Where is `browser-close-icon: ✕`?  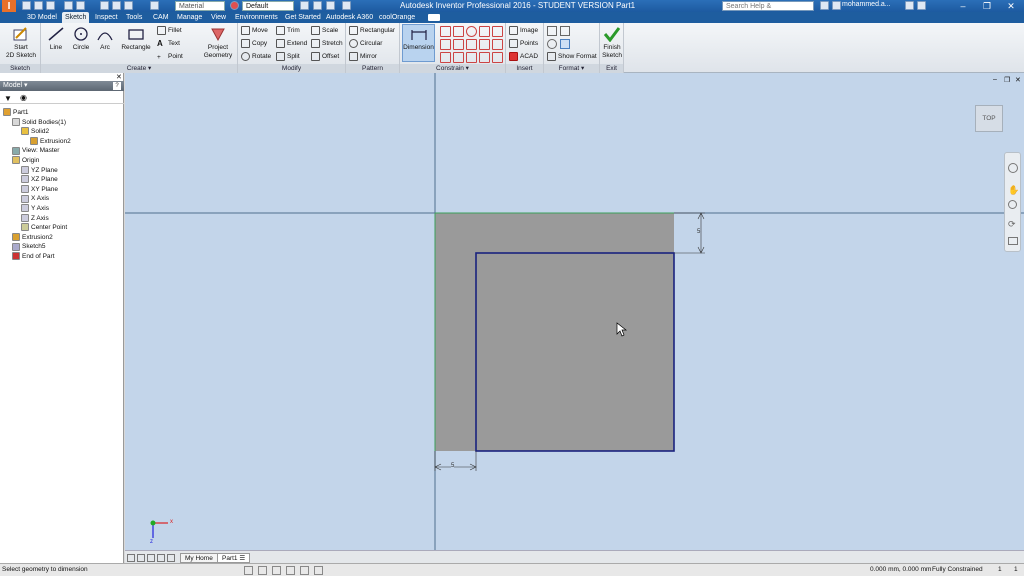 browser-close-icon: ✕ is located at coordinates (119, 77).